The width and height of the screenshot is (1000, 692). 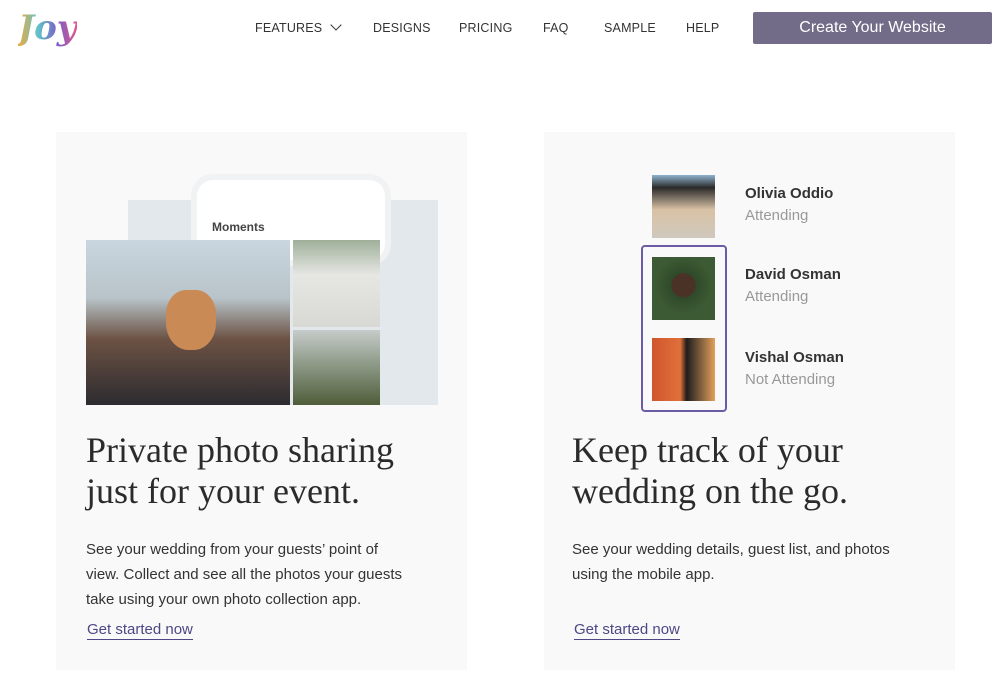 I want to click on nav-help: HELP, so click(x=702, y=28).